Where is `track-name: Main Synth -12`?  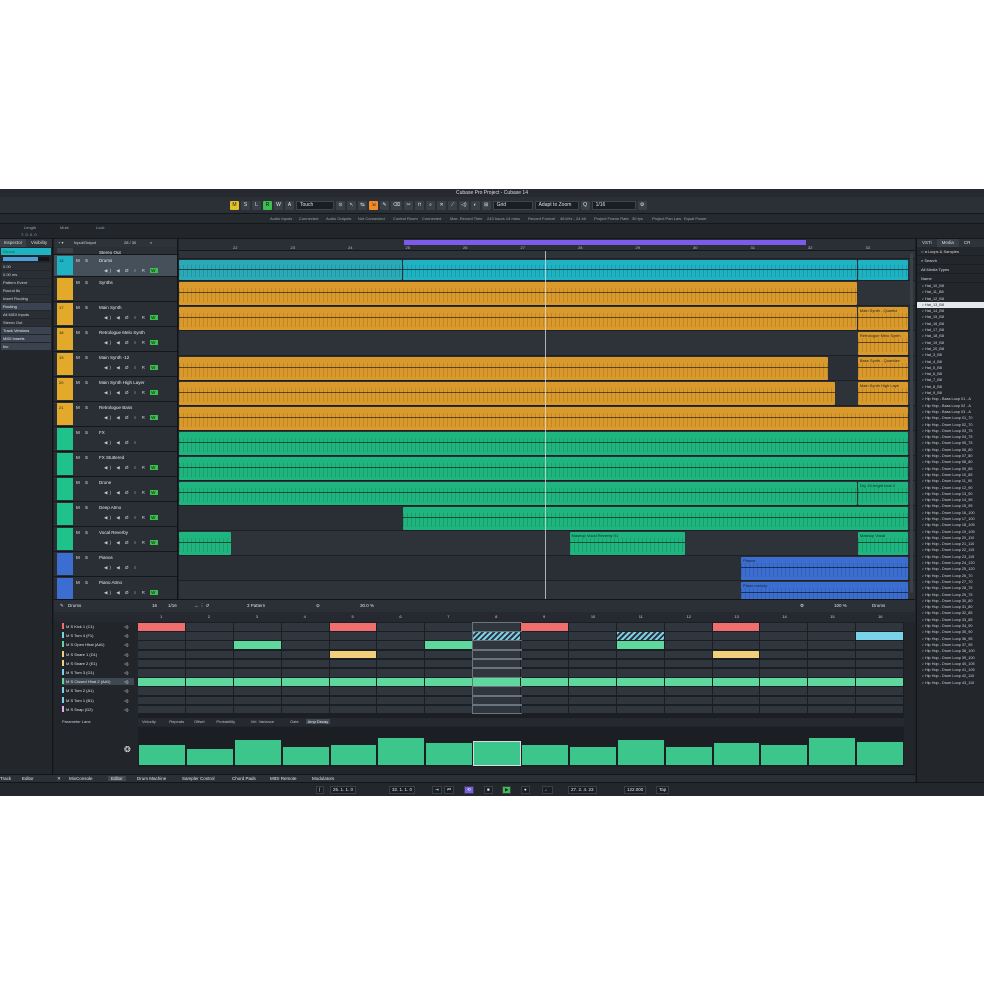
track-name: Main Synth -12 is located at coordinates (114, 357).